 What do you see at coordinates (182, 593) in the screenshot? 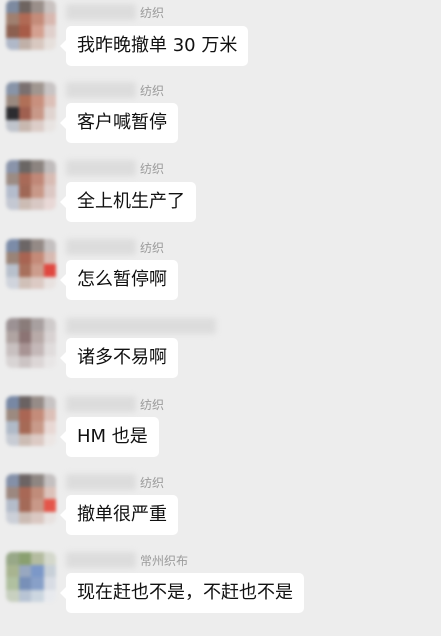
I see `message-bubble: 现在赶也不是，不赶也不是` at bounding box center [182, 593].